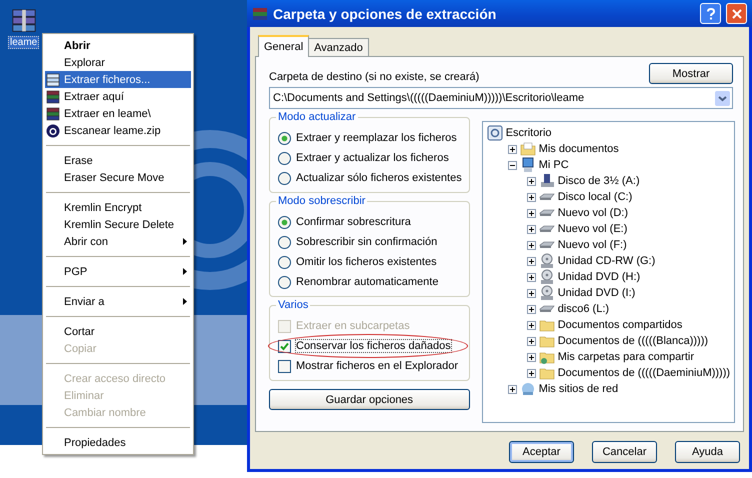 The height and width of the screenshot is (478, 752). Describe the element at coordinates (353, 222) in the screenshot. I see `option-label: Confirmar sobrescritura` at that location.